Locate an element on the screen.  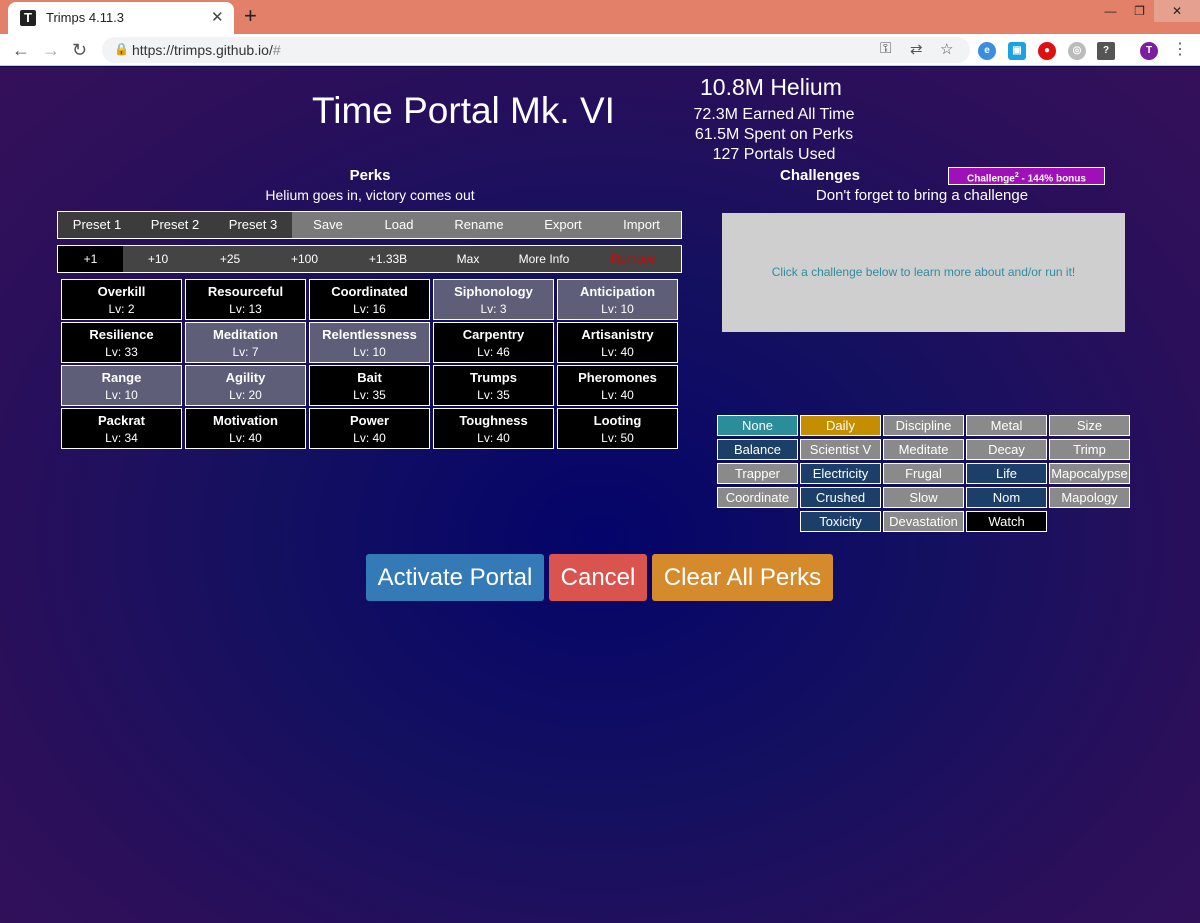
menu-dots-icon: ⋮ is located at coordinates (1180, 50).